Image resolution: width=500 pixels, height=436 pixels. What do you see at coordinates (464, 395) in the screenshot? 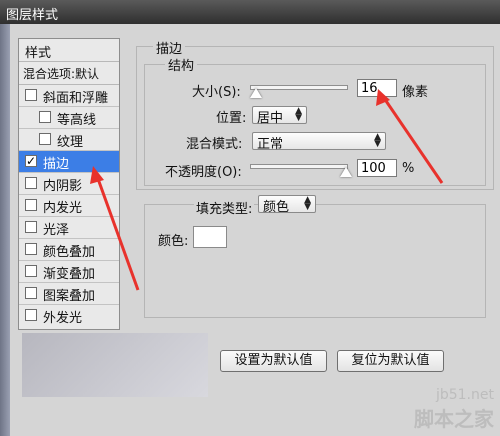
I see `watermark-url: jb51.net` at bounding box center [464, 395].